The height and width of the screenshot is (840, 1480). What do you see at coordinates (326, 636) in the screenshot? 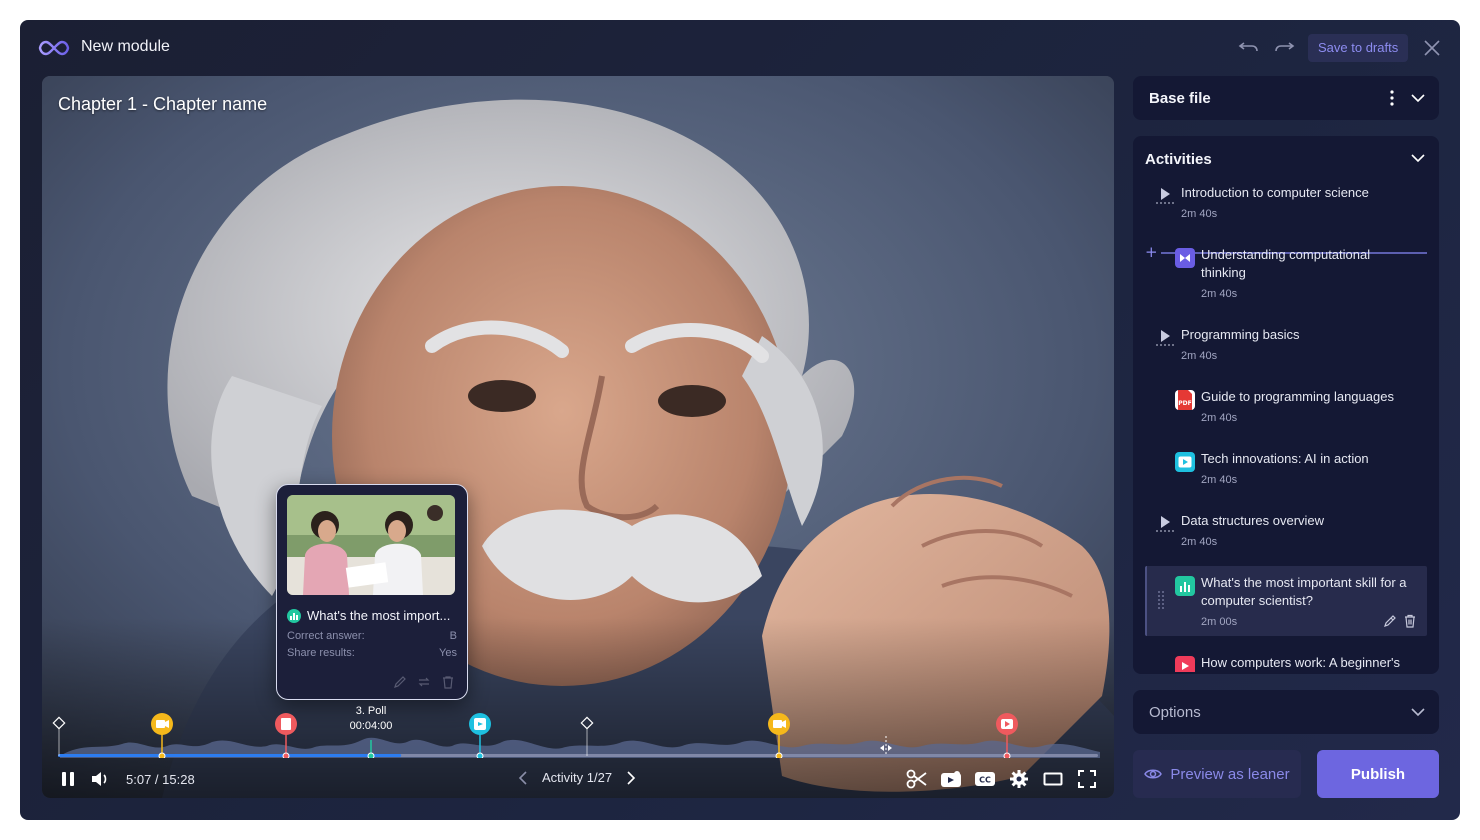
I see `correct-answer-label: Correct answer:` at bounding box center [326, 636].